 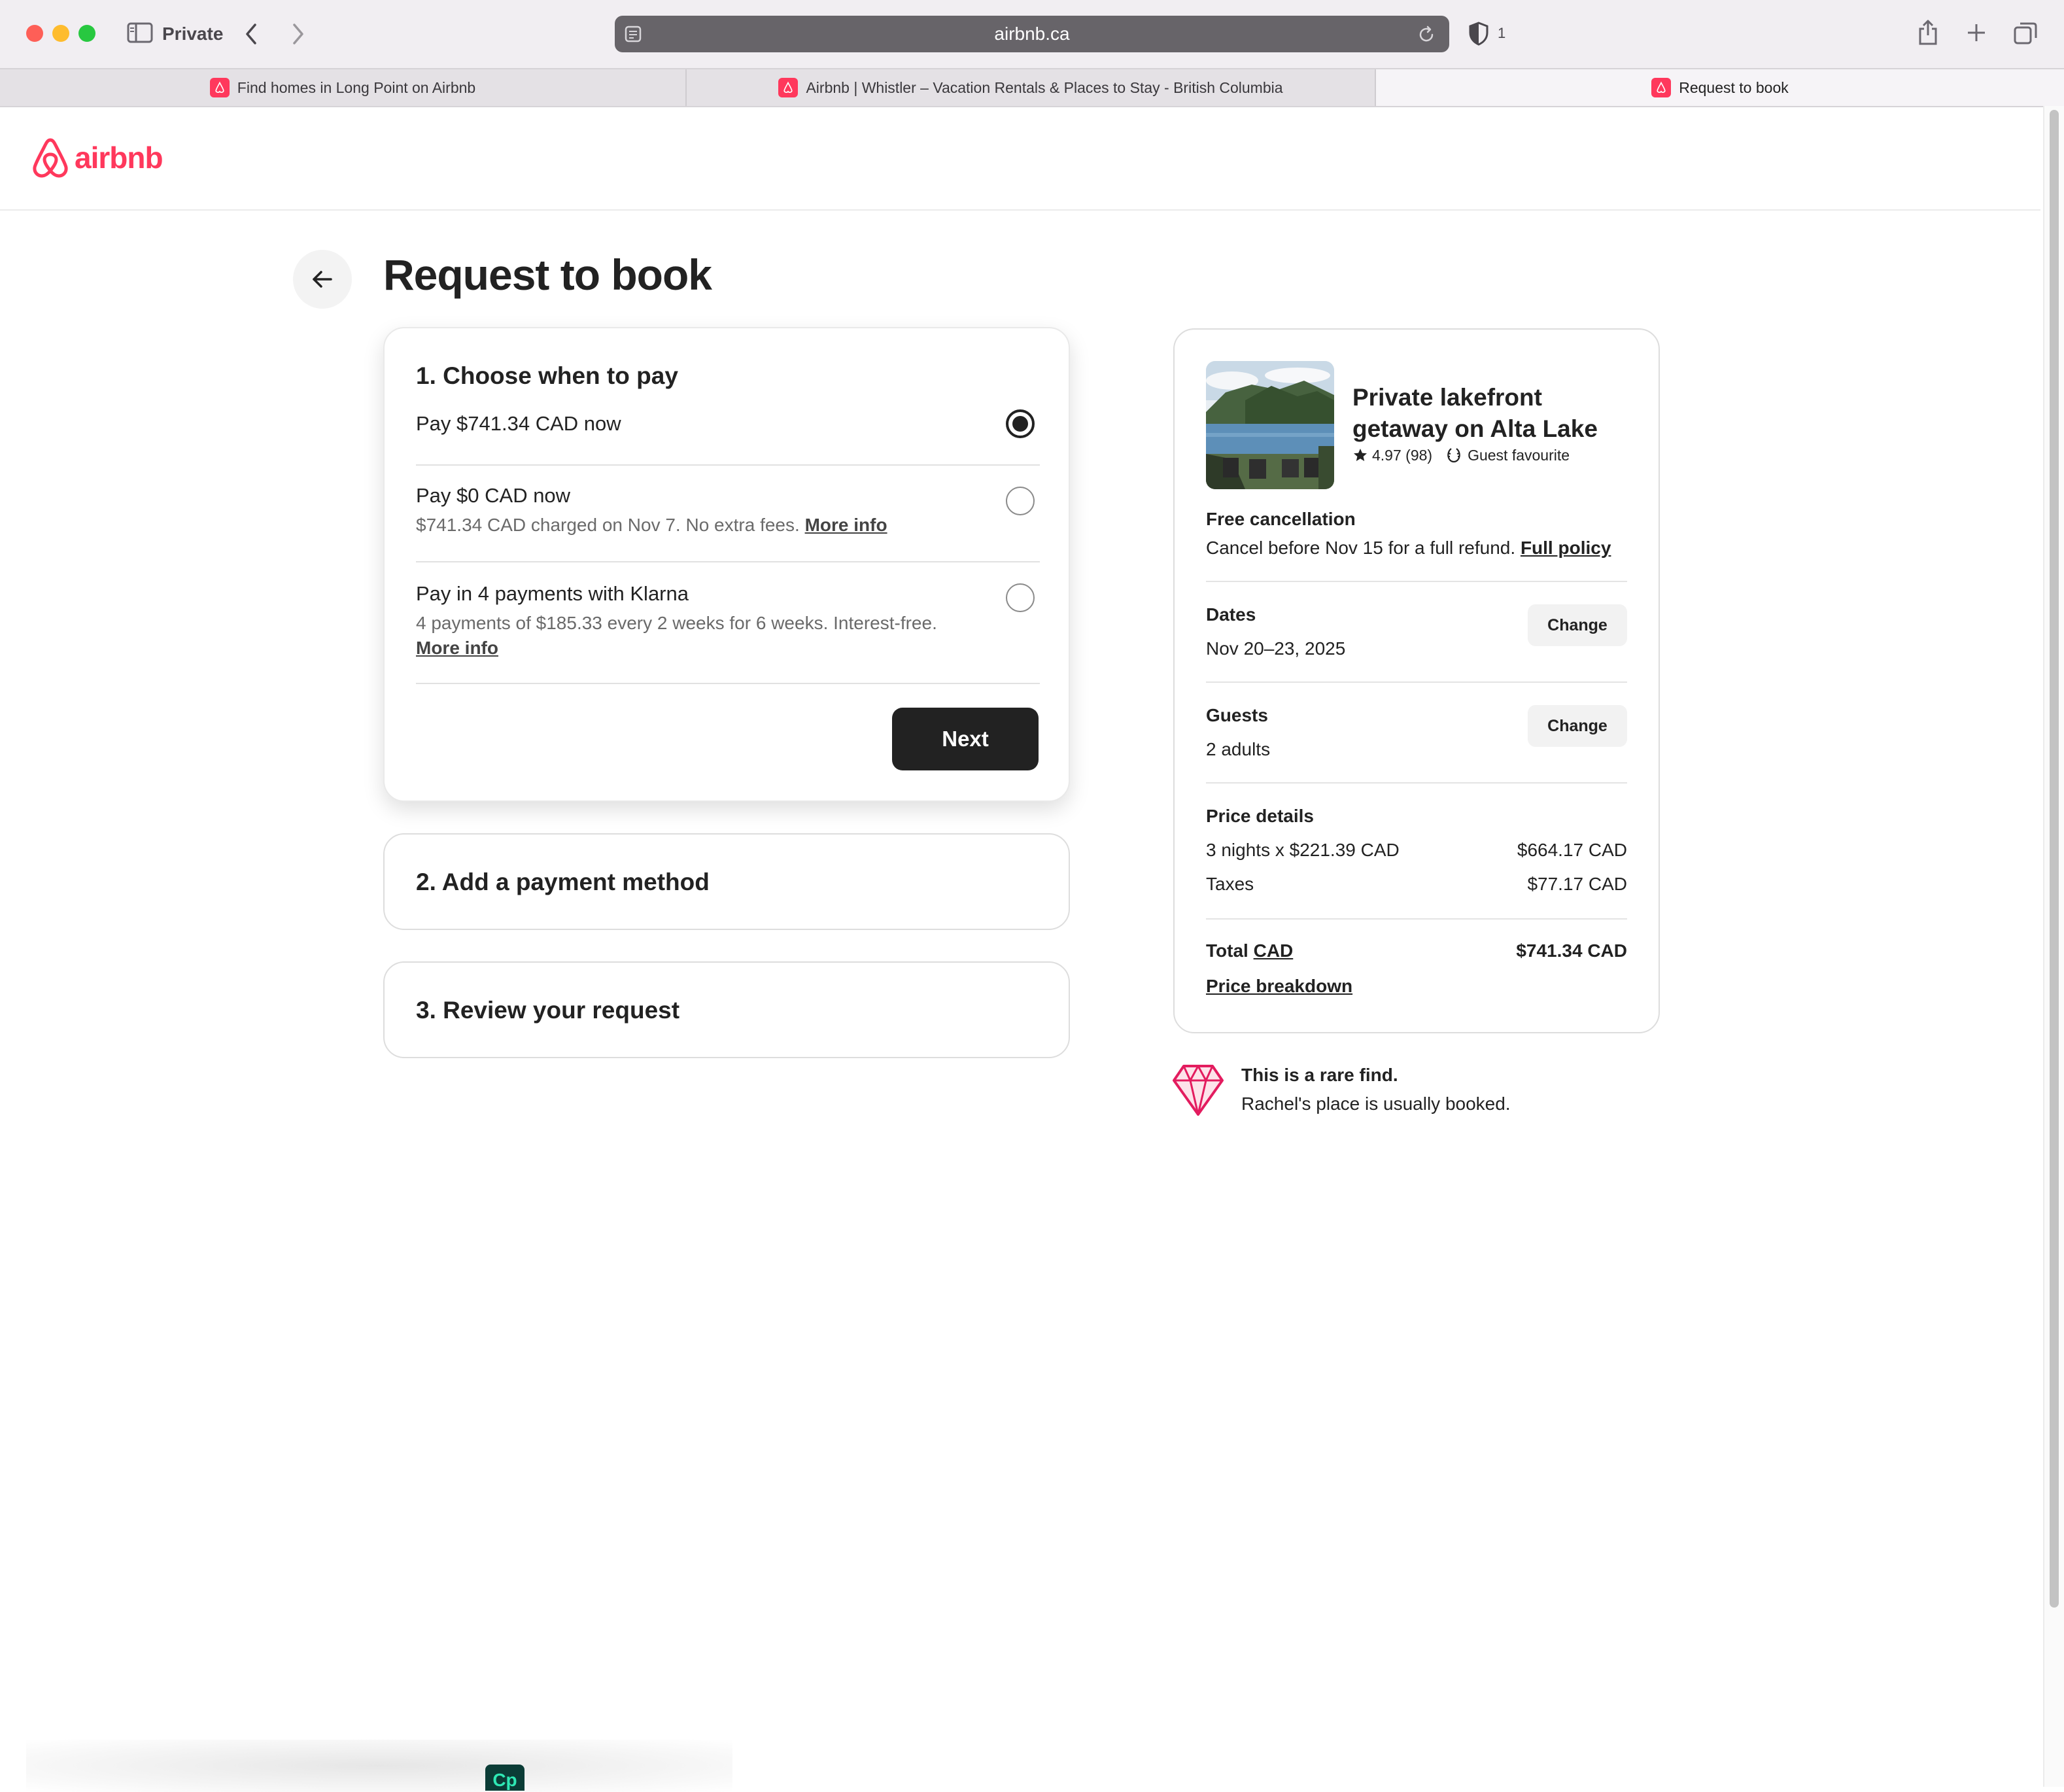 I want to click on taxes-amount: $77.17 CAD, so click(x=1577, y=884).